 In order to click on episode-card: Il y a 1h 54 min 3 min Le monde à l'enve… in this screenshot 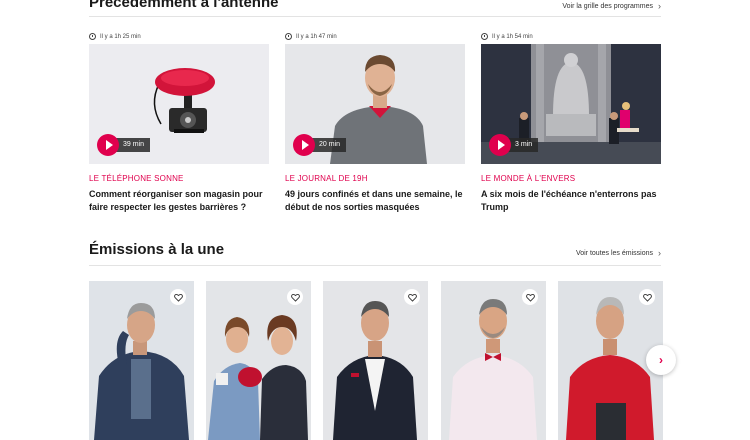, I will do `click(571, 123)`.